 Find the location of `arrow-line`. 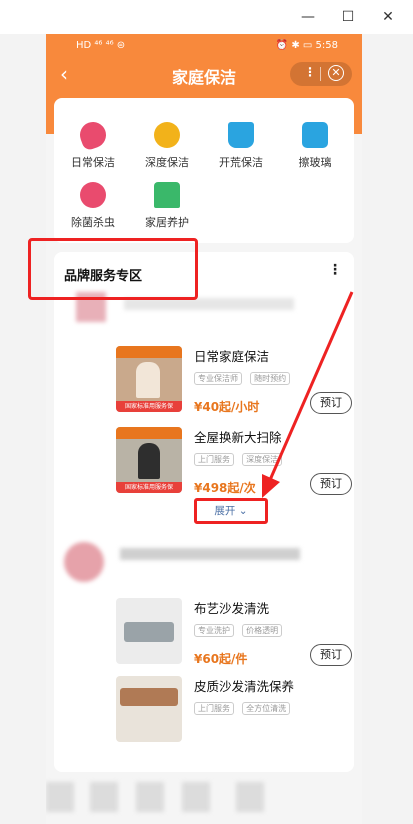

arrow-line is located at coordinates (311, 386).